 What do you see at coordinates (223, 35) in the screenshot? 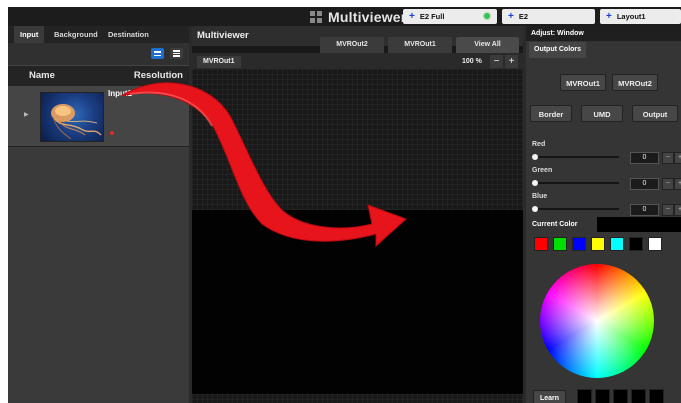
I see `panel-title: Multiviewer` at bounding box center [223, 35].